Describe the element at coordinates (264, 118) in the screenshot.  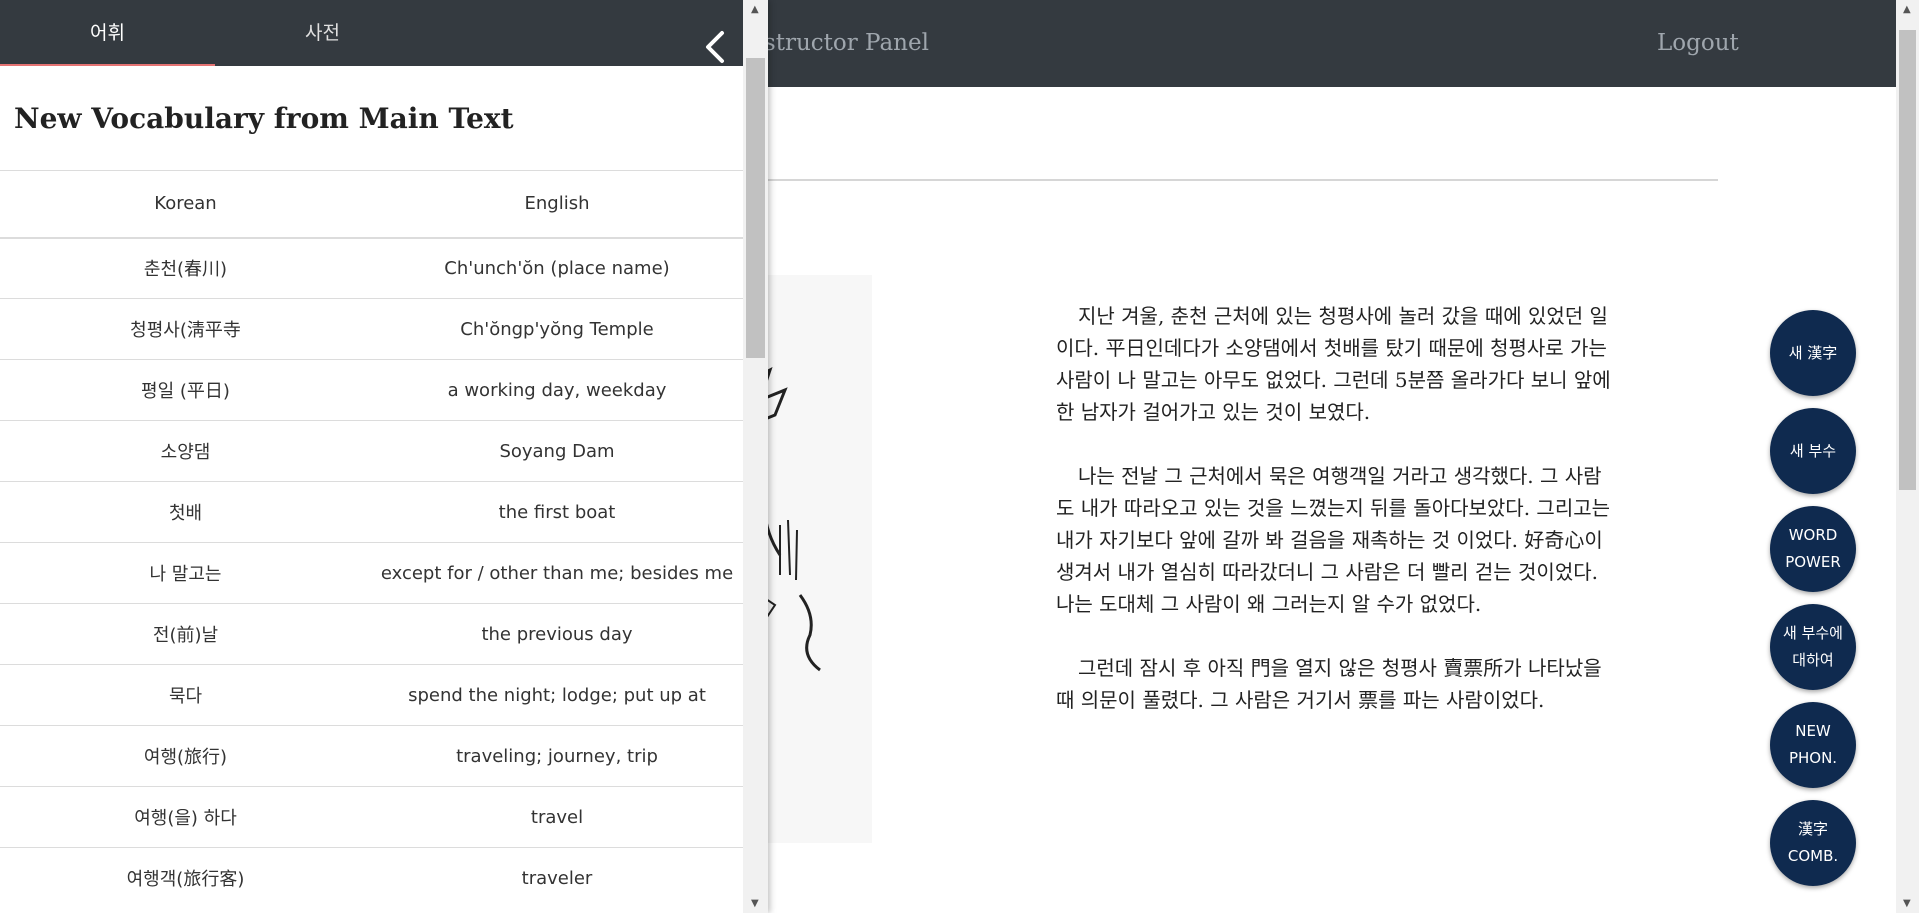
I see `vocabulary-title: New Vocabulary from Main Text` at that location.